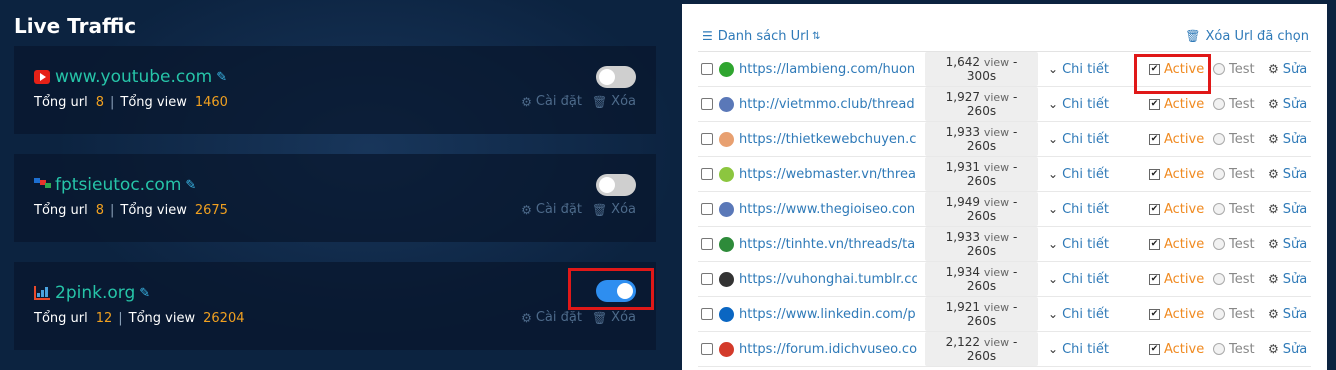  What do you see at coordinates (95, 293) in the screenshot?
I see `site-name: 2pink.org` at bounding box center [95, 293].